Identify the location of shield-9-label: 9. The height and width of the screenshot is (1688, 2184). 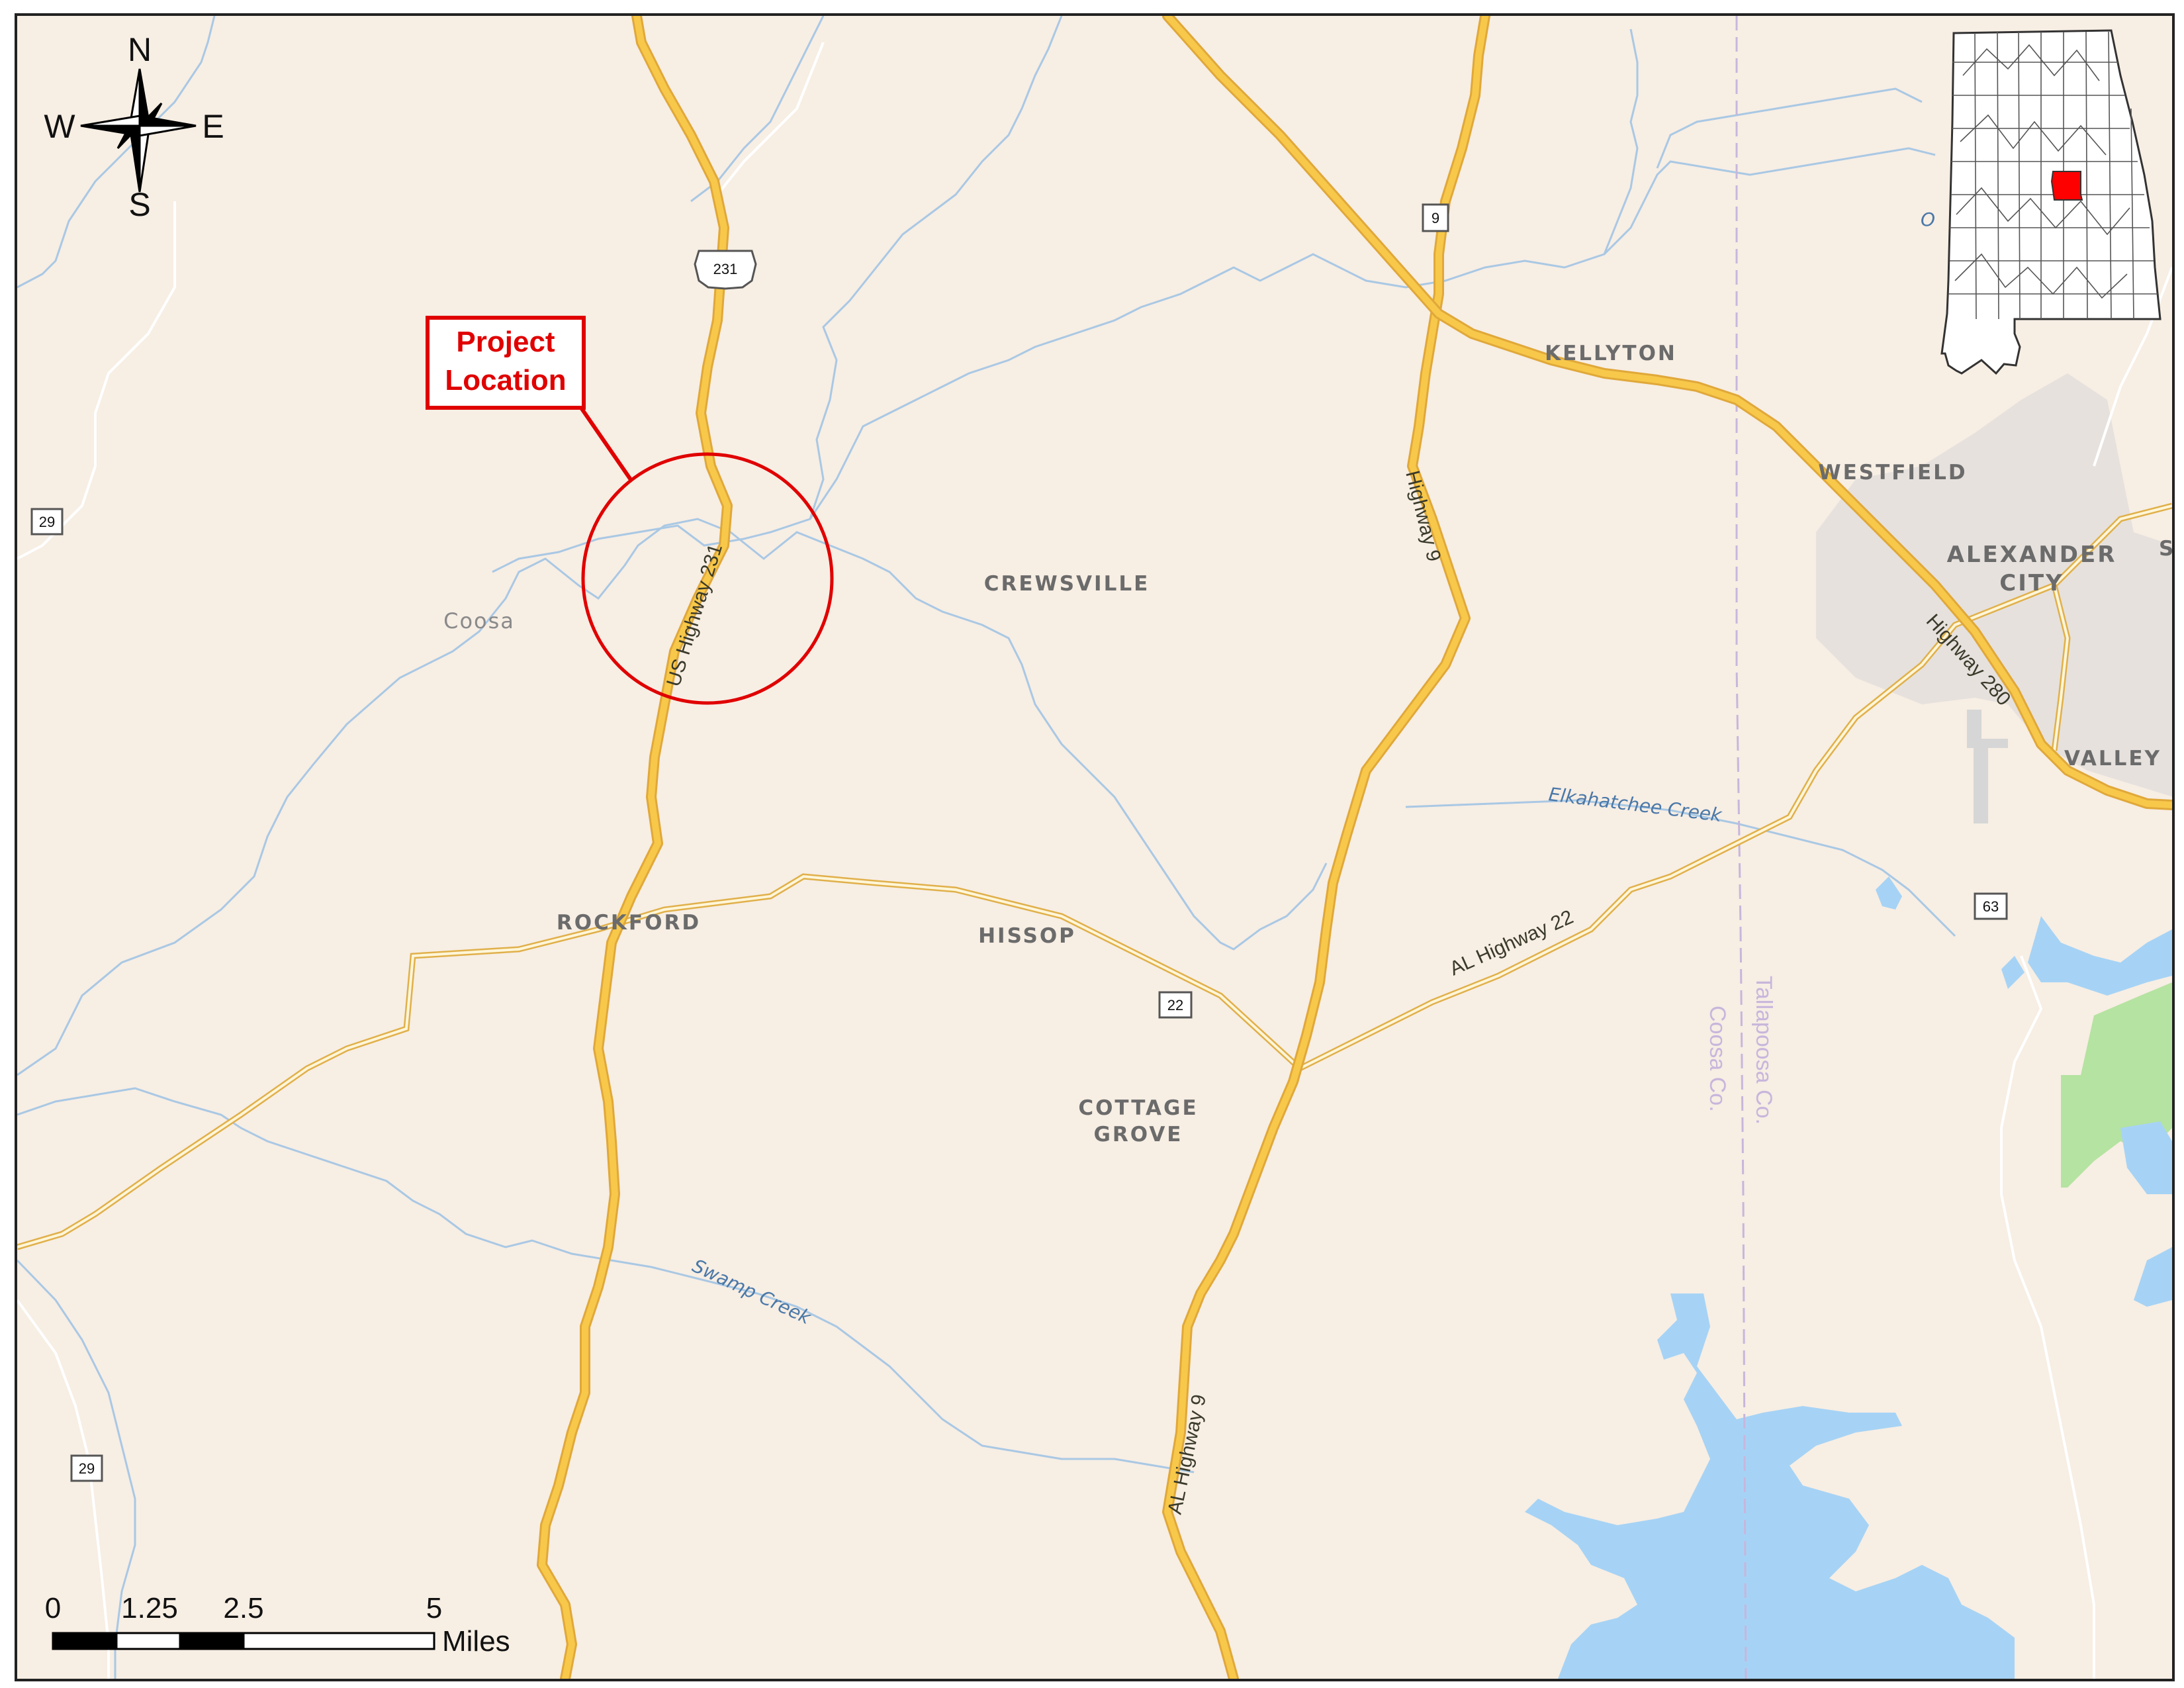
(1436, 218).